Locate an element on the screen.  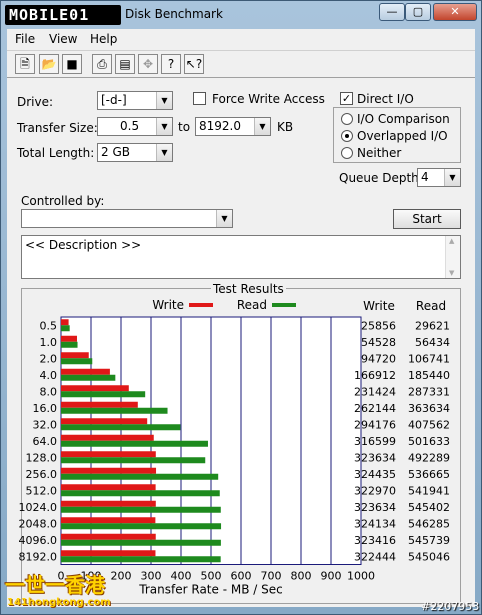
controlled-by-label: Controlled by: is located at coordinates (63, 201).